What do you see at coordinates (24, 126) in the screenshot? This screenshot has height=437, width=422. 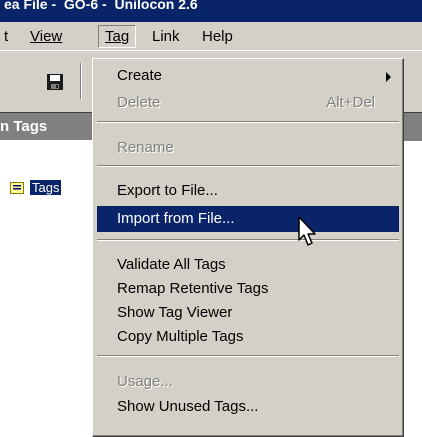 I see `tags-panel-title: n Tags` at bounding box center [24, 126].